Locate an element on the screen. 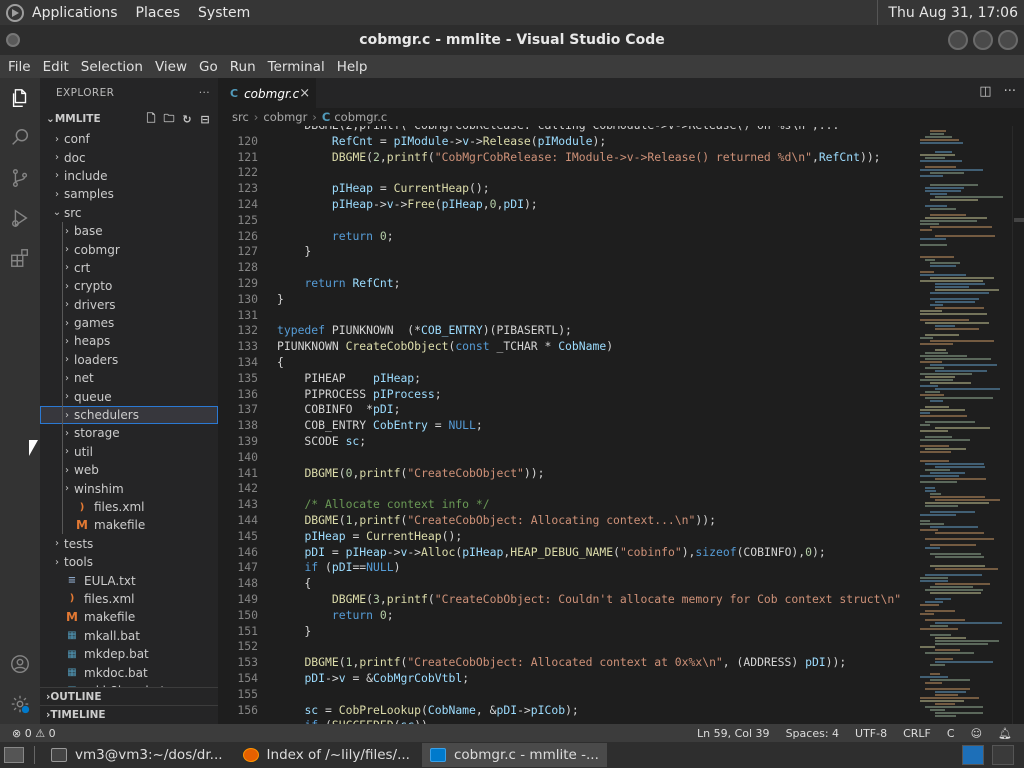 This screenshot has width=1024, height=768. window-titlebar: cobmgr.c - mmlite - Visual Studio Code is located at coordinates (512, 40).